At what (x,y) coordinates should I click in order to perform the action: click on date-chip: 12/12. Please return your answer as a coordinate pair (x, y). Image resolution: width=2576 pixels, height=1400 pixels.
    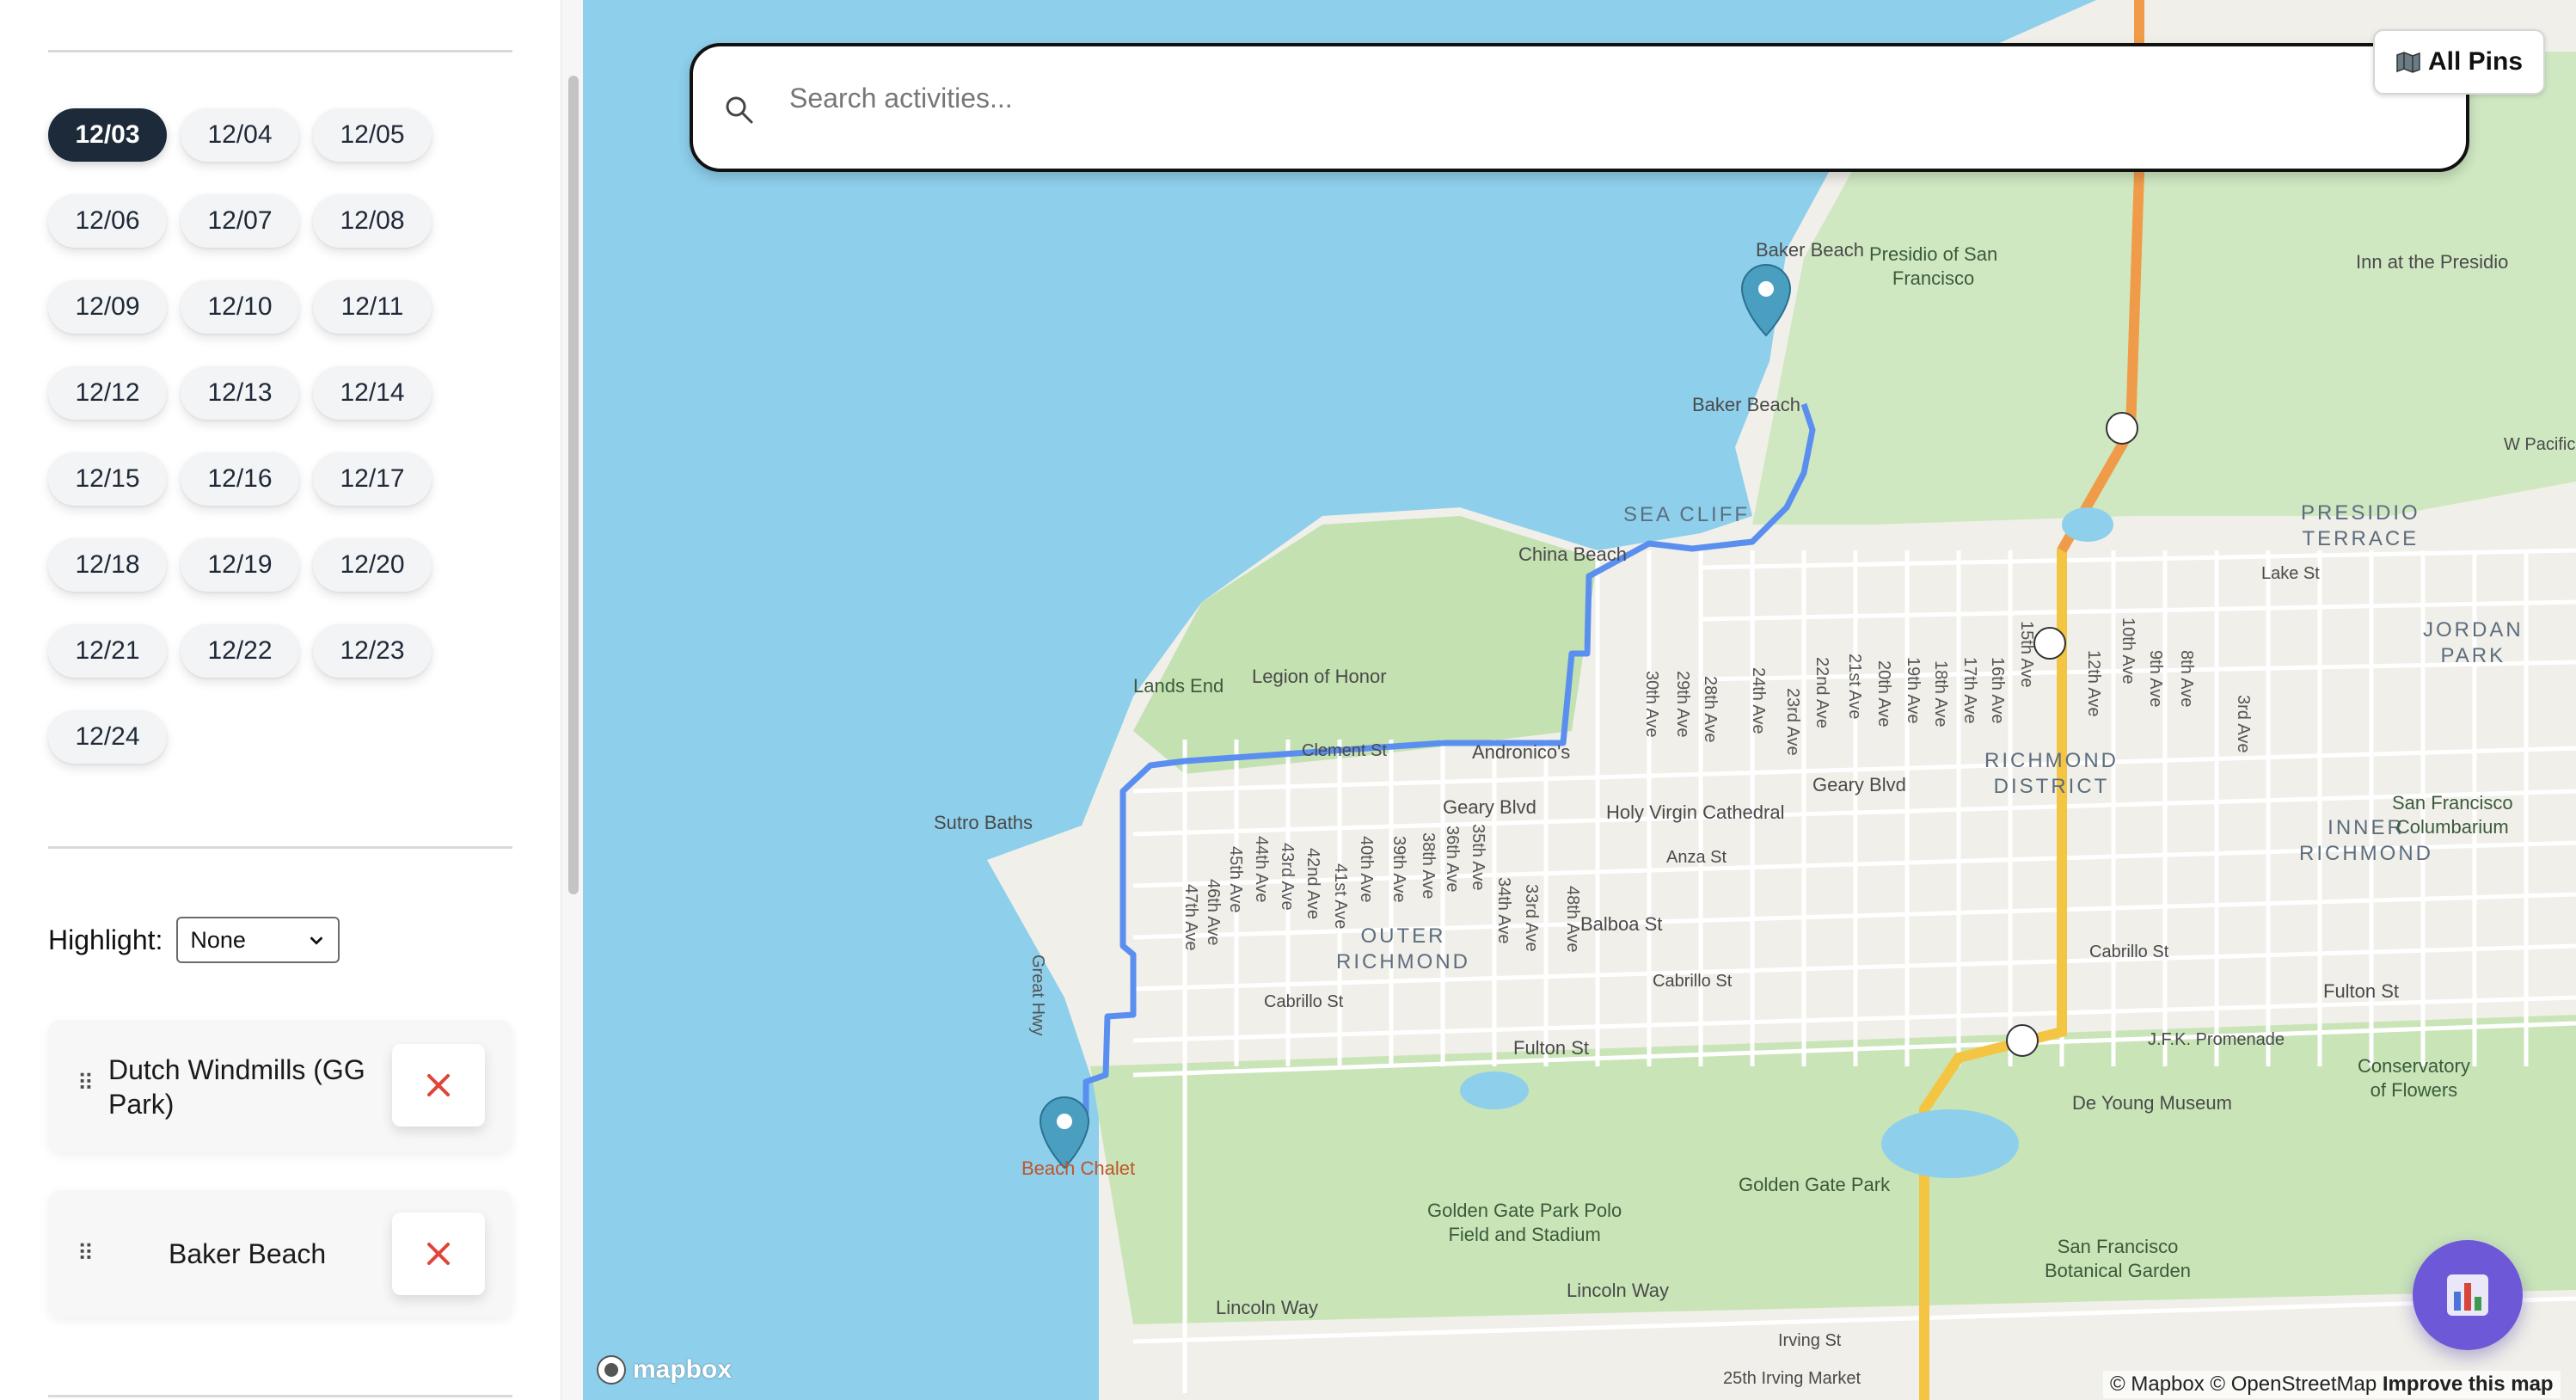
    Looking at the image, I should click on (107, 393).